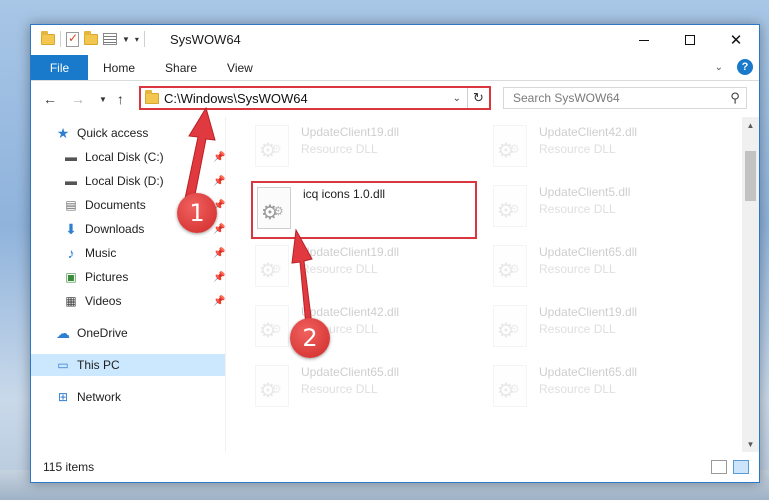 This screenshot has width=769, height=500. Describe the element at coordinates (124, 181) in the screenshot. I see `sidebar-item-label: Local Disk (D:)` at that location.